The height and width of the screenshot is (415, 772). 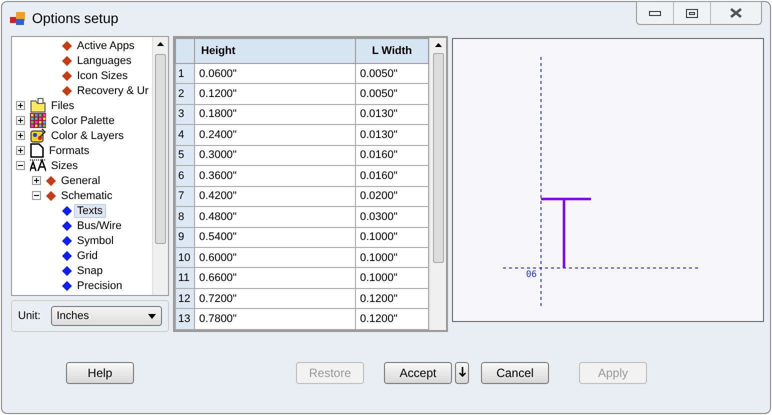 I want to click on unit-dropdown: Inches, so click(x=106, y=316).